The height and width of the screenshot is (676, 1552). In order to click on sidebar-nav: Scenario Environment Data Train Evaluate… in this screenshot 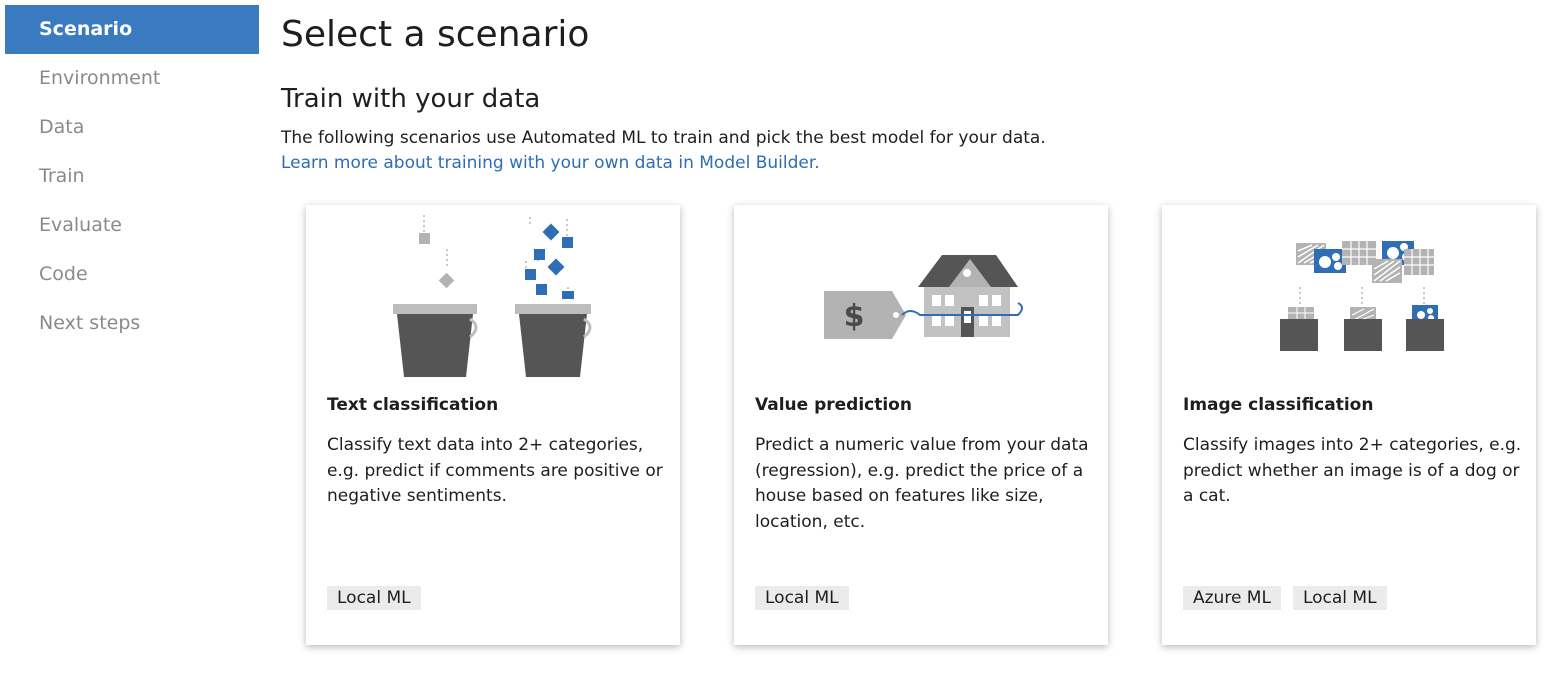, I will do `click(132, 176)`.